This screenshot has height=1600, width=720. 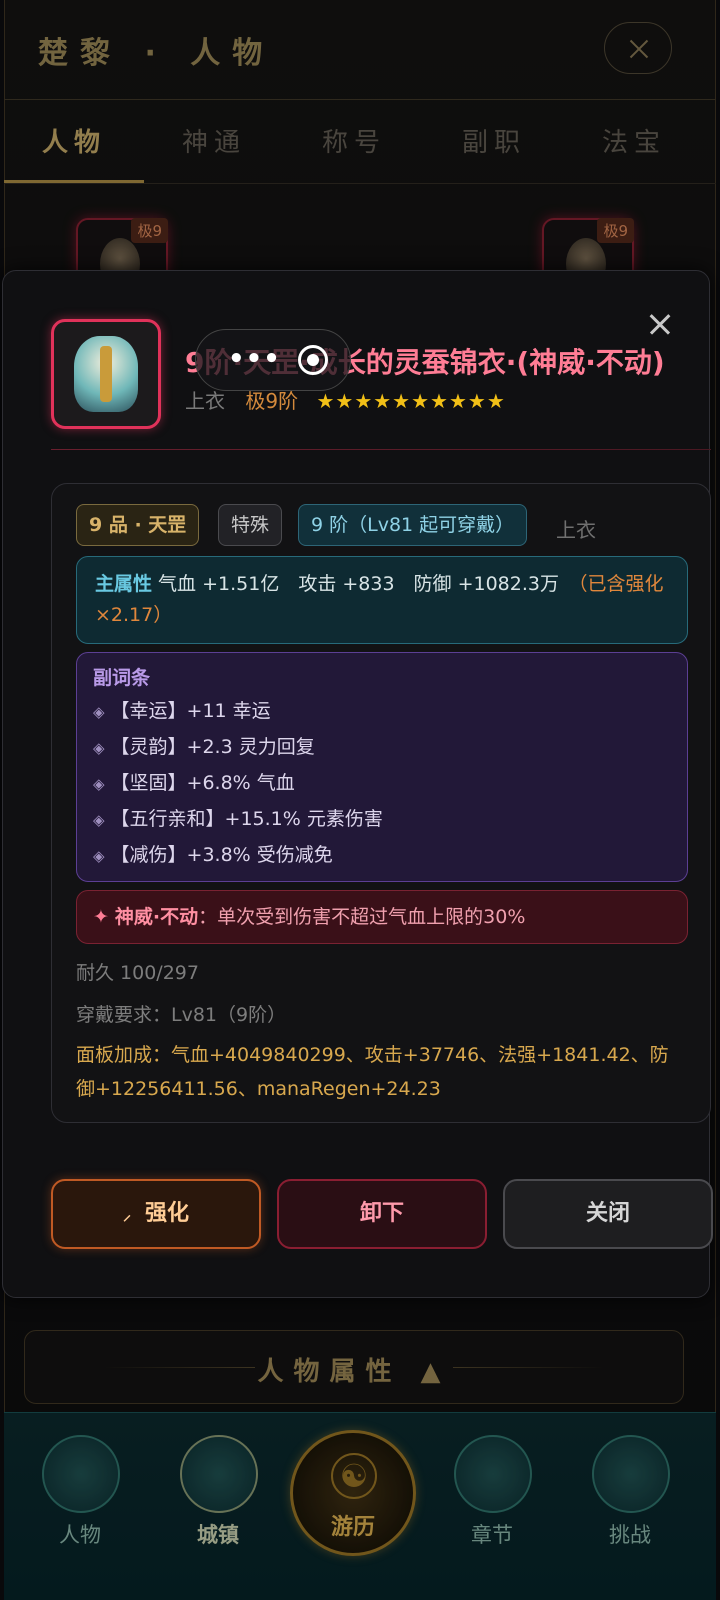 I want to click on record-icon, so click(x=313, y=360).